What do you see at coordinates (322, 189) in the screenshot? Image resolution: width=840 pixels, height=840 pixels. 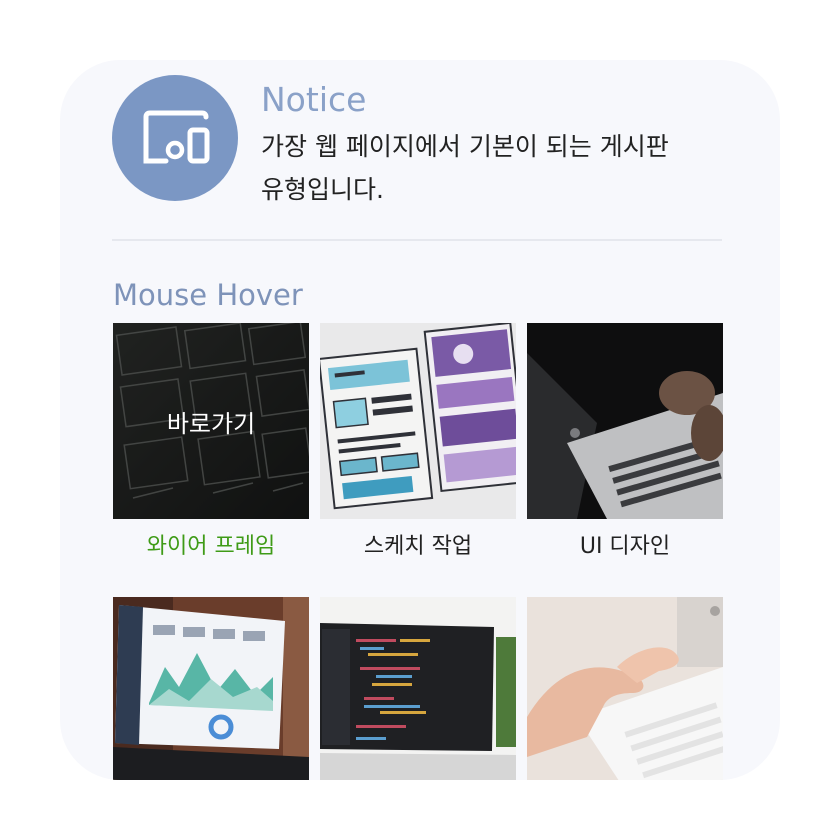 I see `notice-description-line: 유형입니다.` at bounding box center [322, 189].